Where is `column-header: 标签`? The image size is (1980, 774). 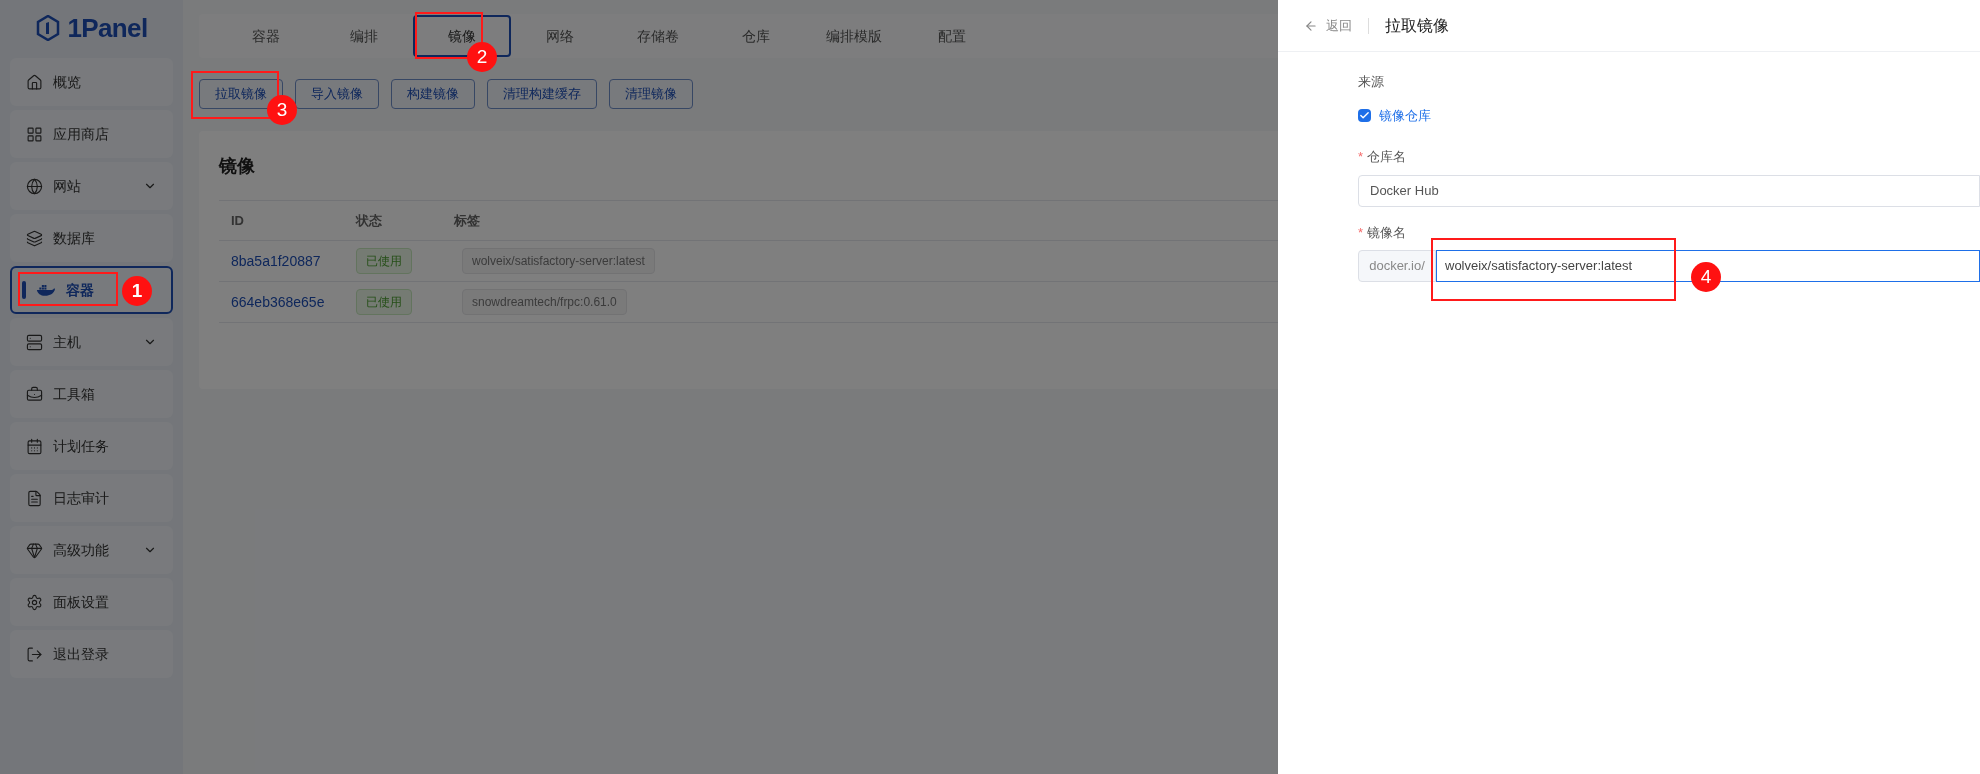
column-header: 标签 is located at coordinates (467, 220).